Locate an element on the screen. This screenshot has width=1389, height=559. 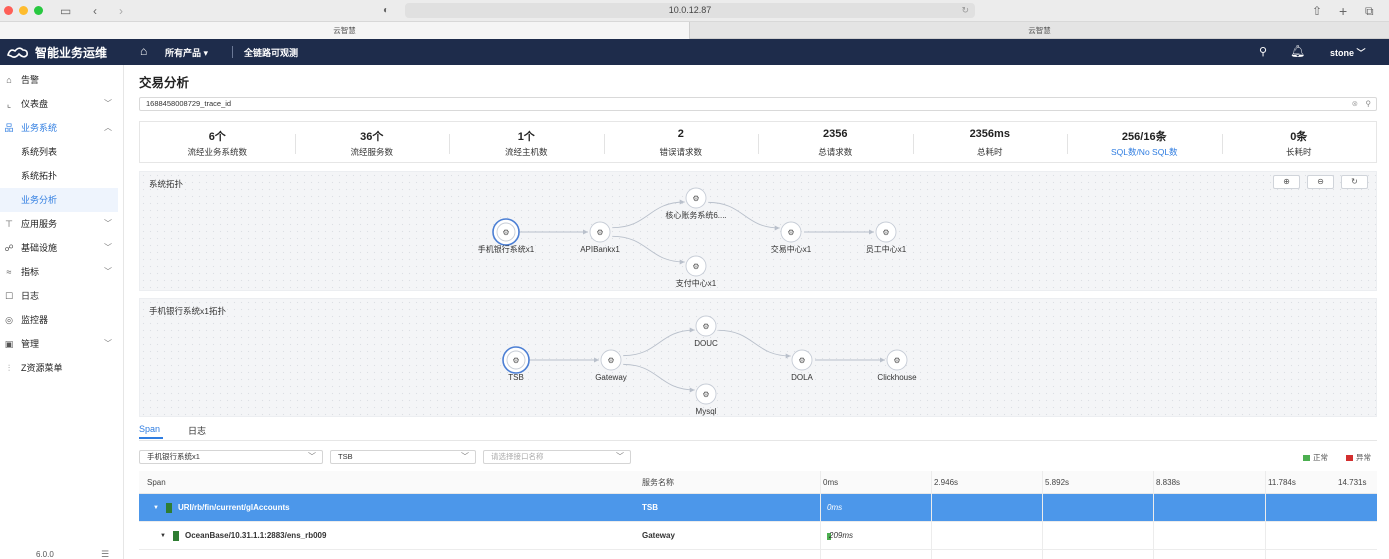
tab-overview-icon: ⧉ is located at coordinates (1369, 11).